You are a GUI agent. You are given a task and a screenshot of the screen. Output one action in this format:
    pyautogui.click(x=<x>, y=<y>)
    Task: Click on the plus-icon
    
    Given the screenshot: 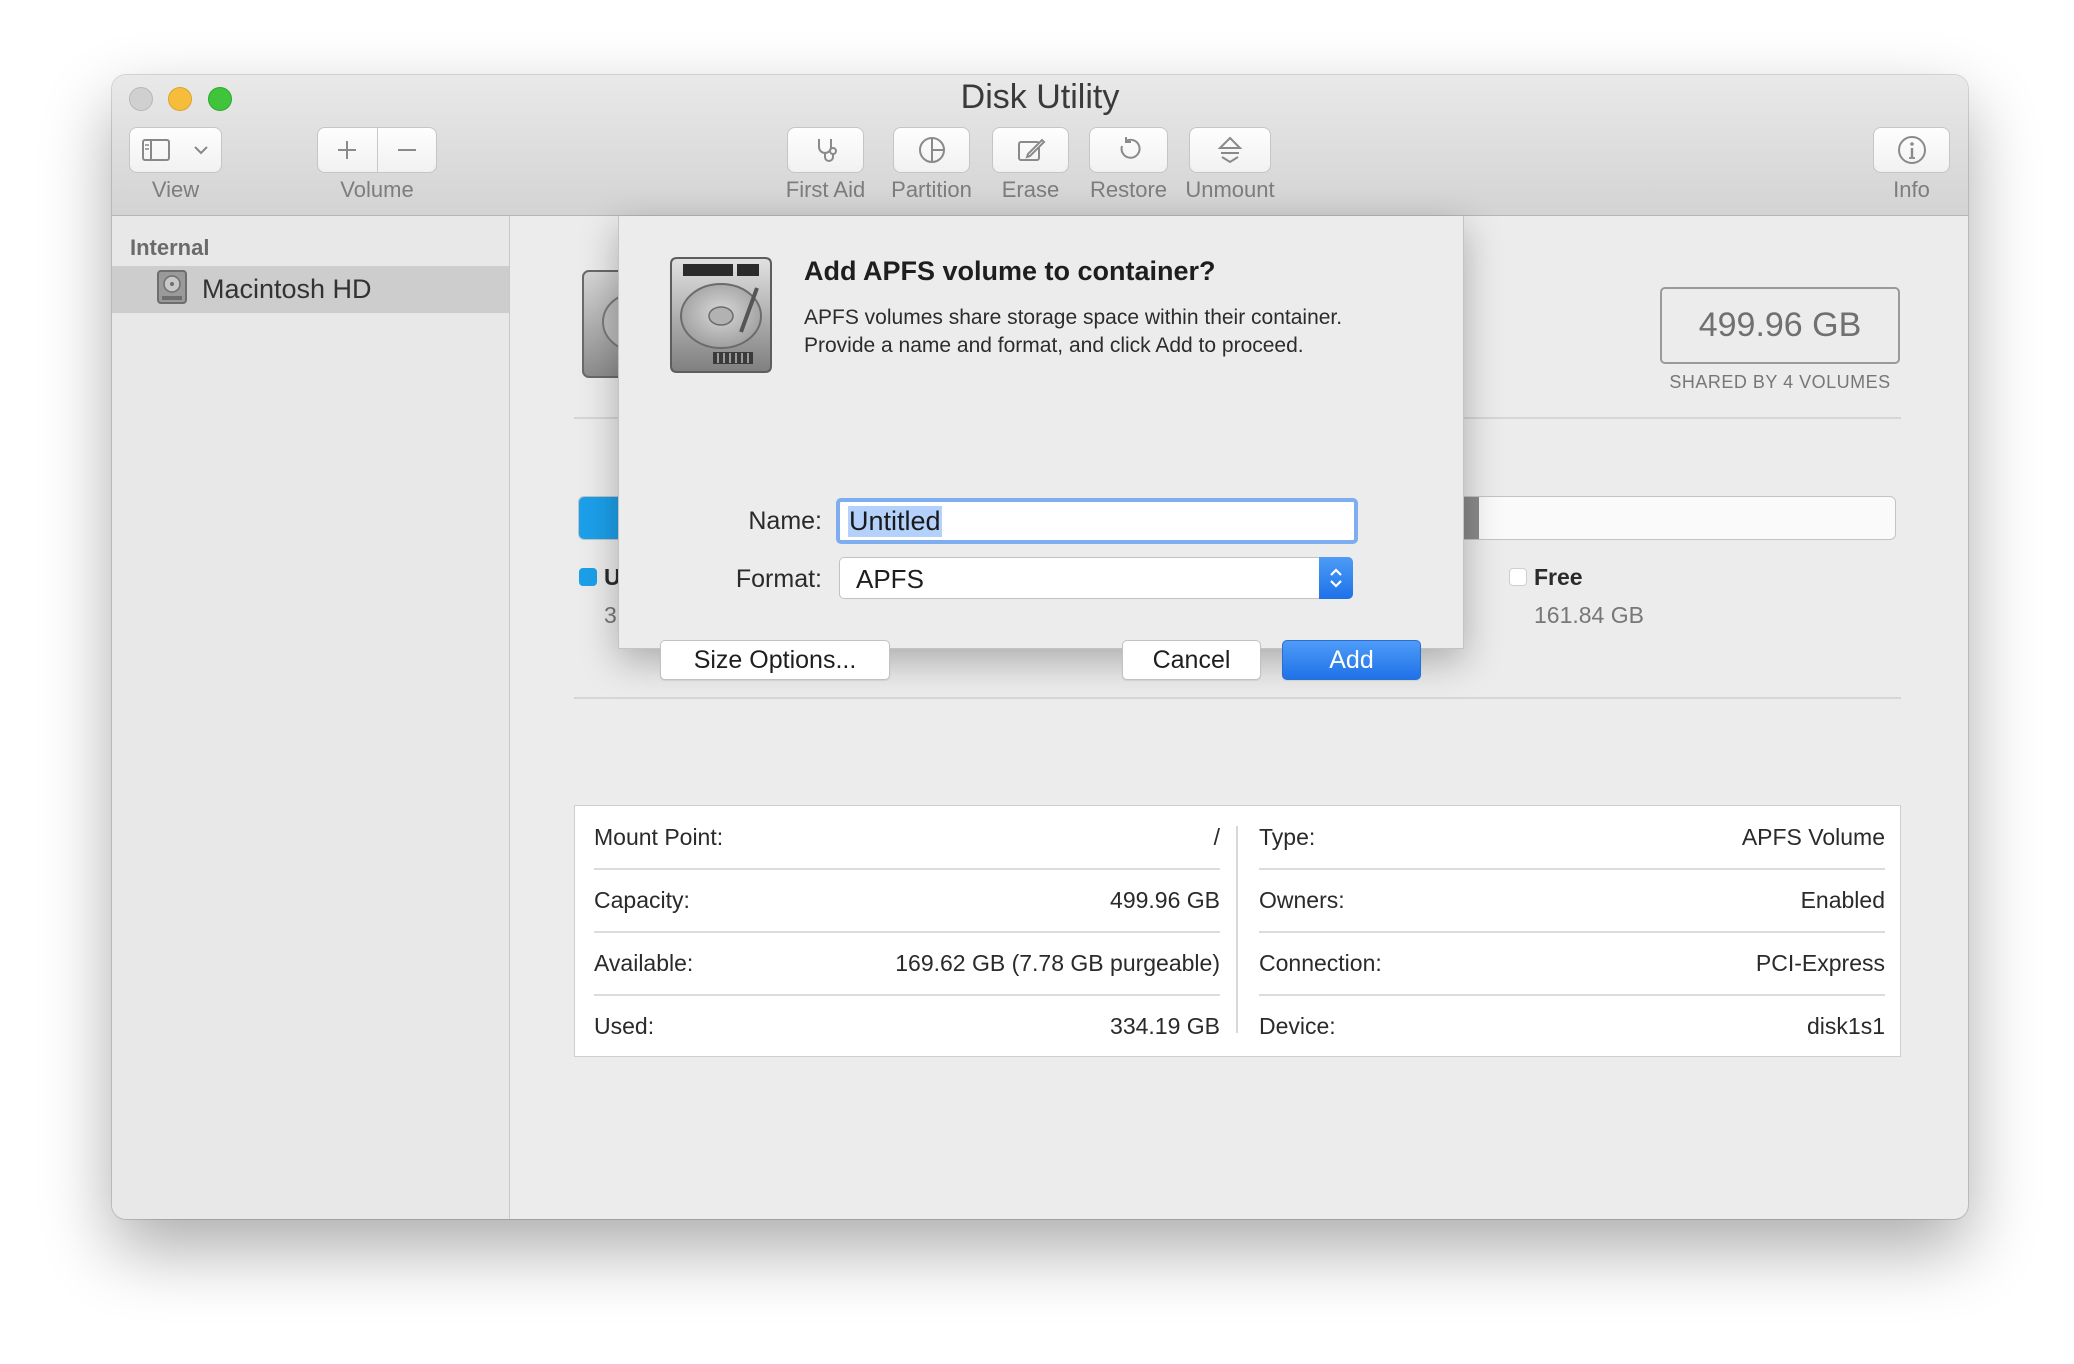 What is the action you would take?
    pyautogui.click(x=347, y=150)
    